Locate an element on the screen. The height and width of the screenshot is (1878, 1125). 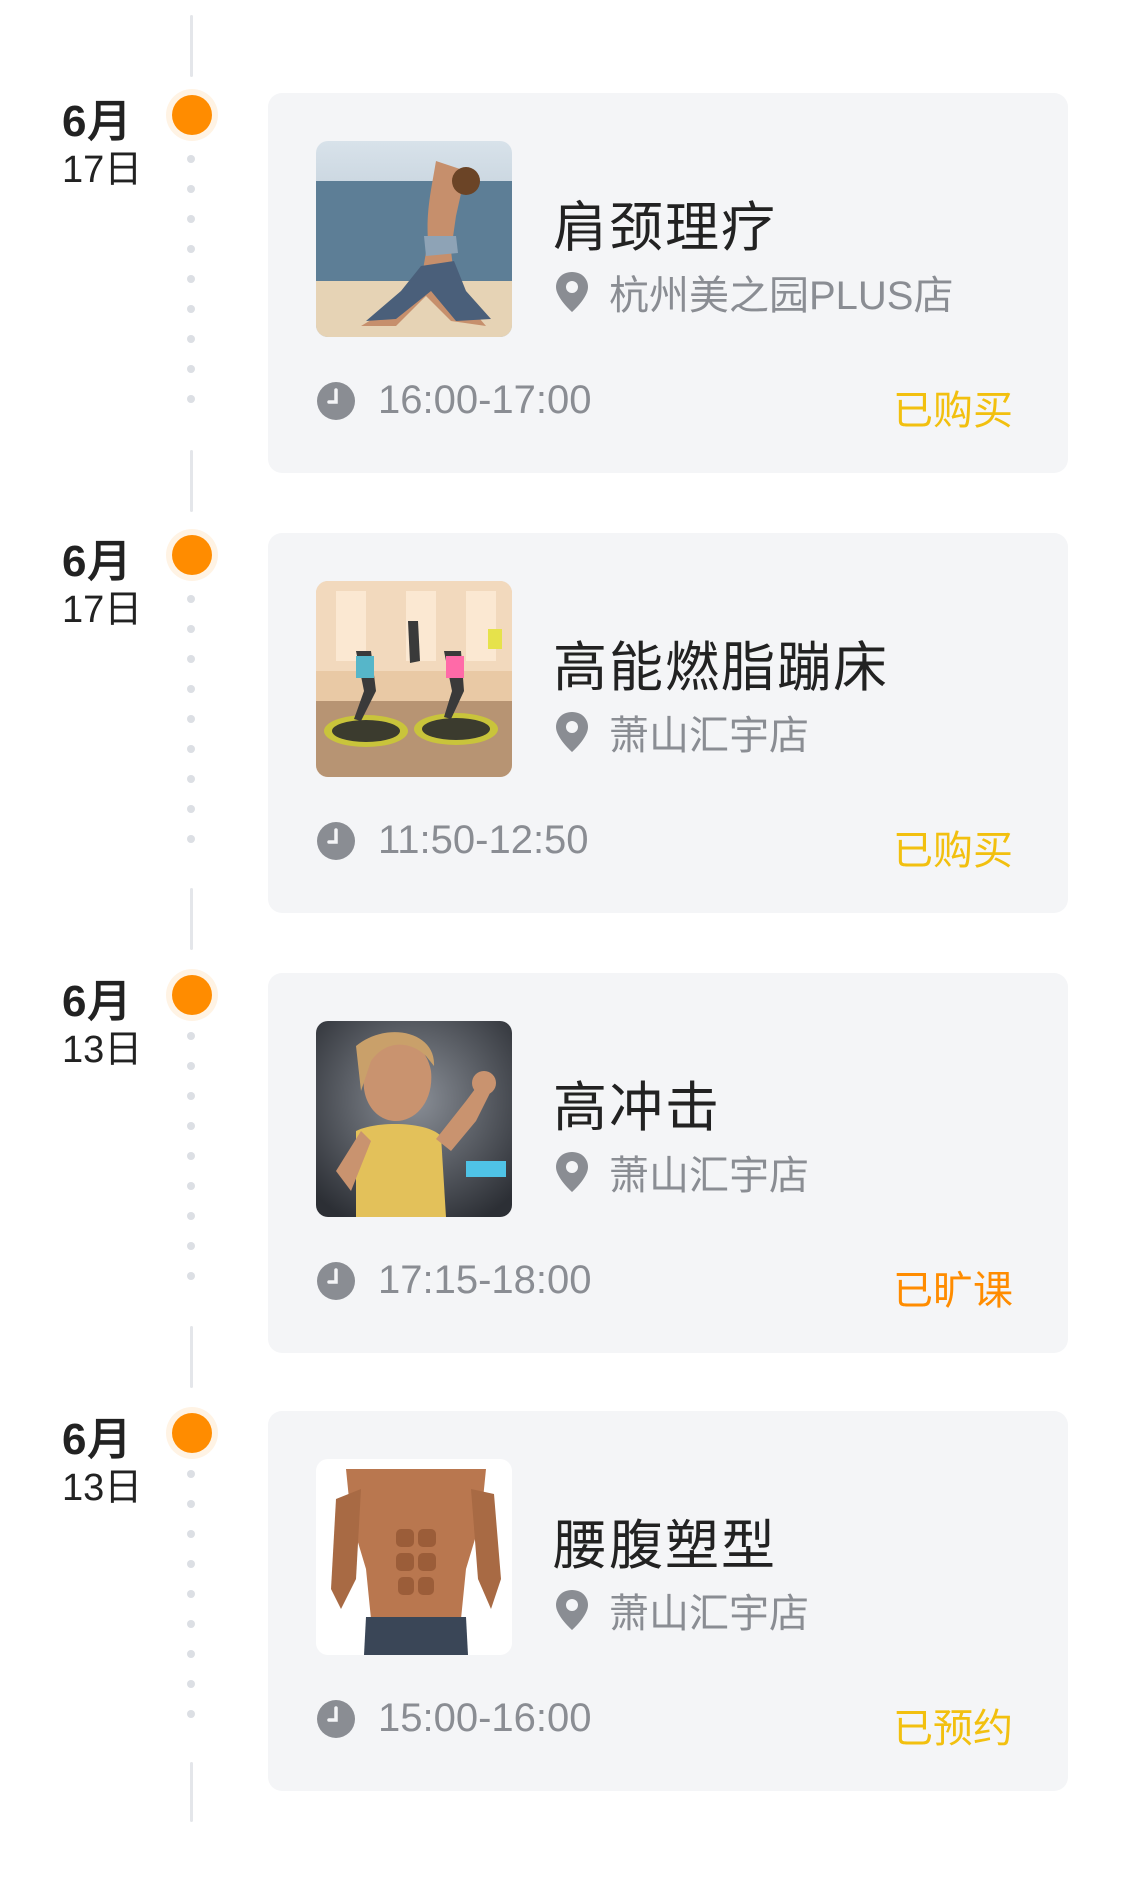
course-time: 11:50-12:50 is located at coordinates (452, 840).